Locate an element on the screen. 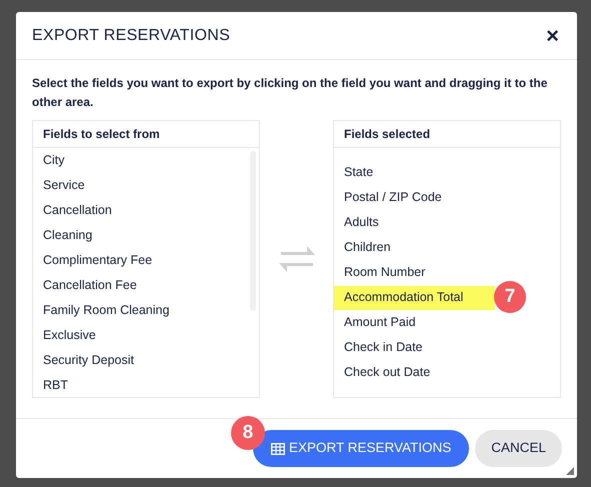 The height and width of the screenshot is (487, 591). field-item: Amount Paid is located at coordinates (380, 322).